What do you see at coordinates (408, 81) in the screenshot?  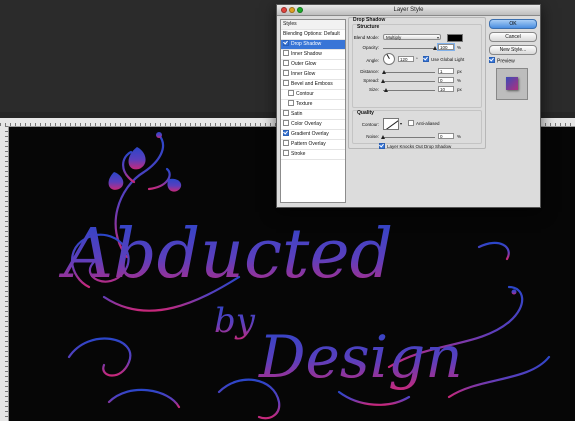 I see `spread-slider` at bounding box center [408, 81].